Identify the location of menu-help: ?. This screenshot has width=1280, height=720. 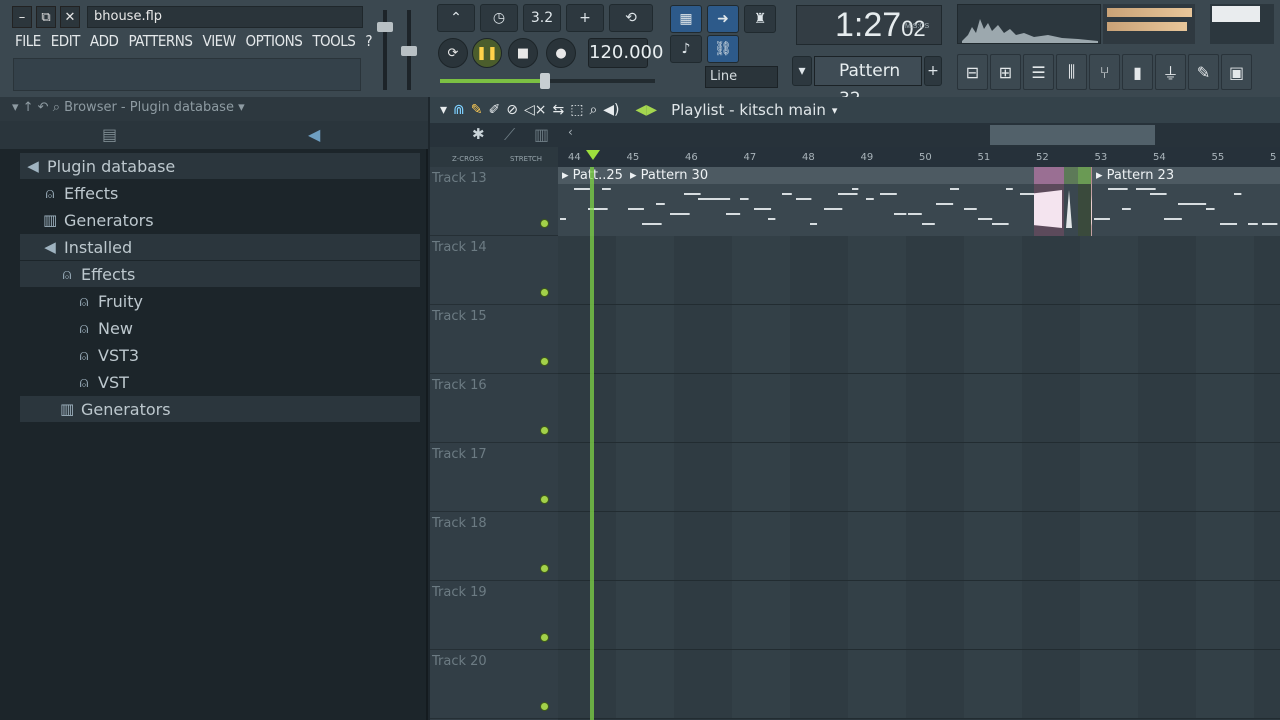
(368, 43).